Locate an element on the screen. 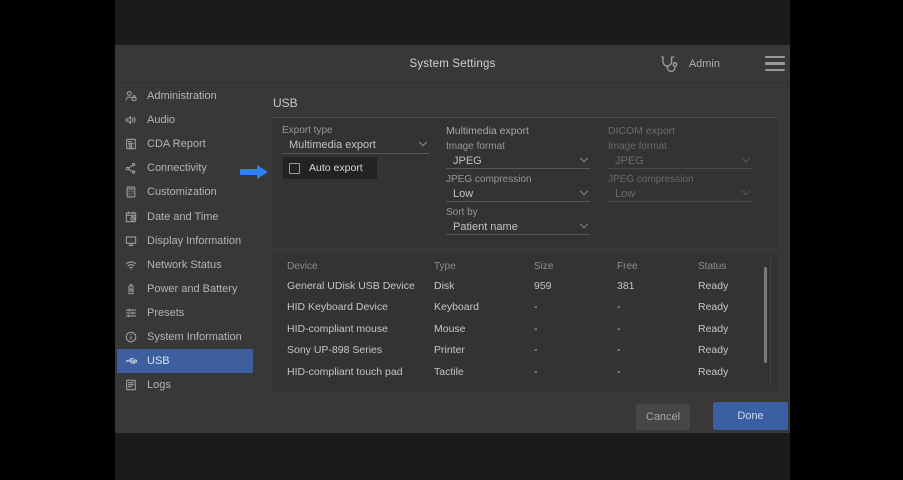  device-table-header: Device Type Size Free Status is located at coordinates (532, 266).